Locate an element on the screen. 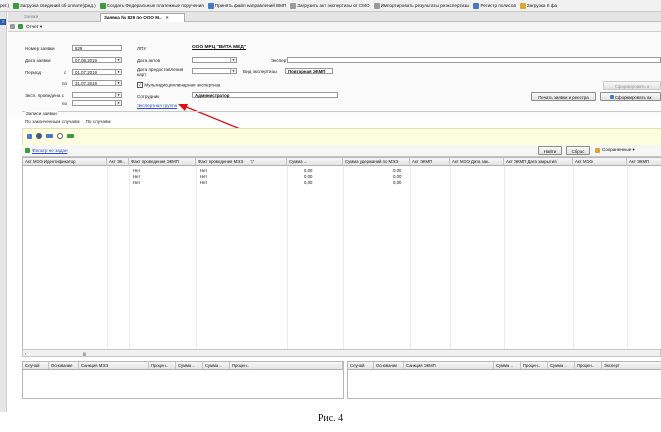 The width and height of the screenshot is (661, 432). filter-link: Фильтр не задан is located at coordinates (50, 150).